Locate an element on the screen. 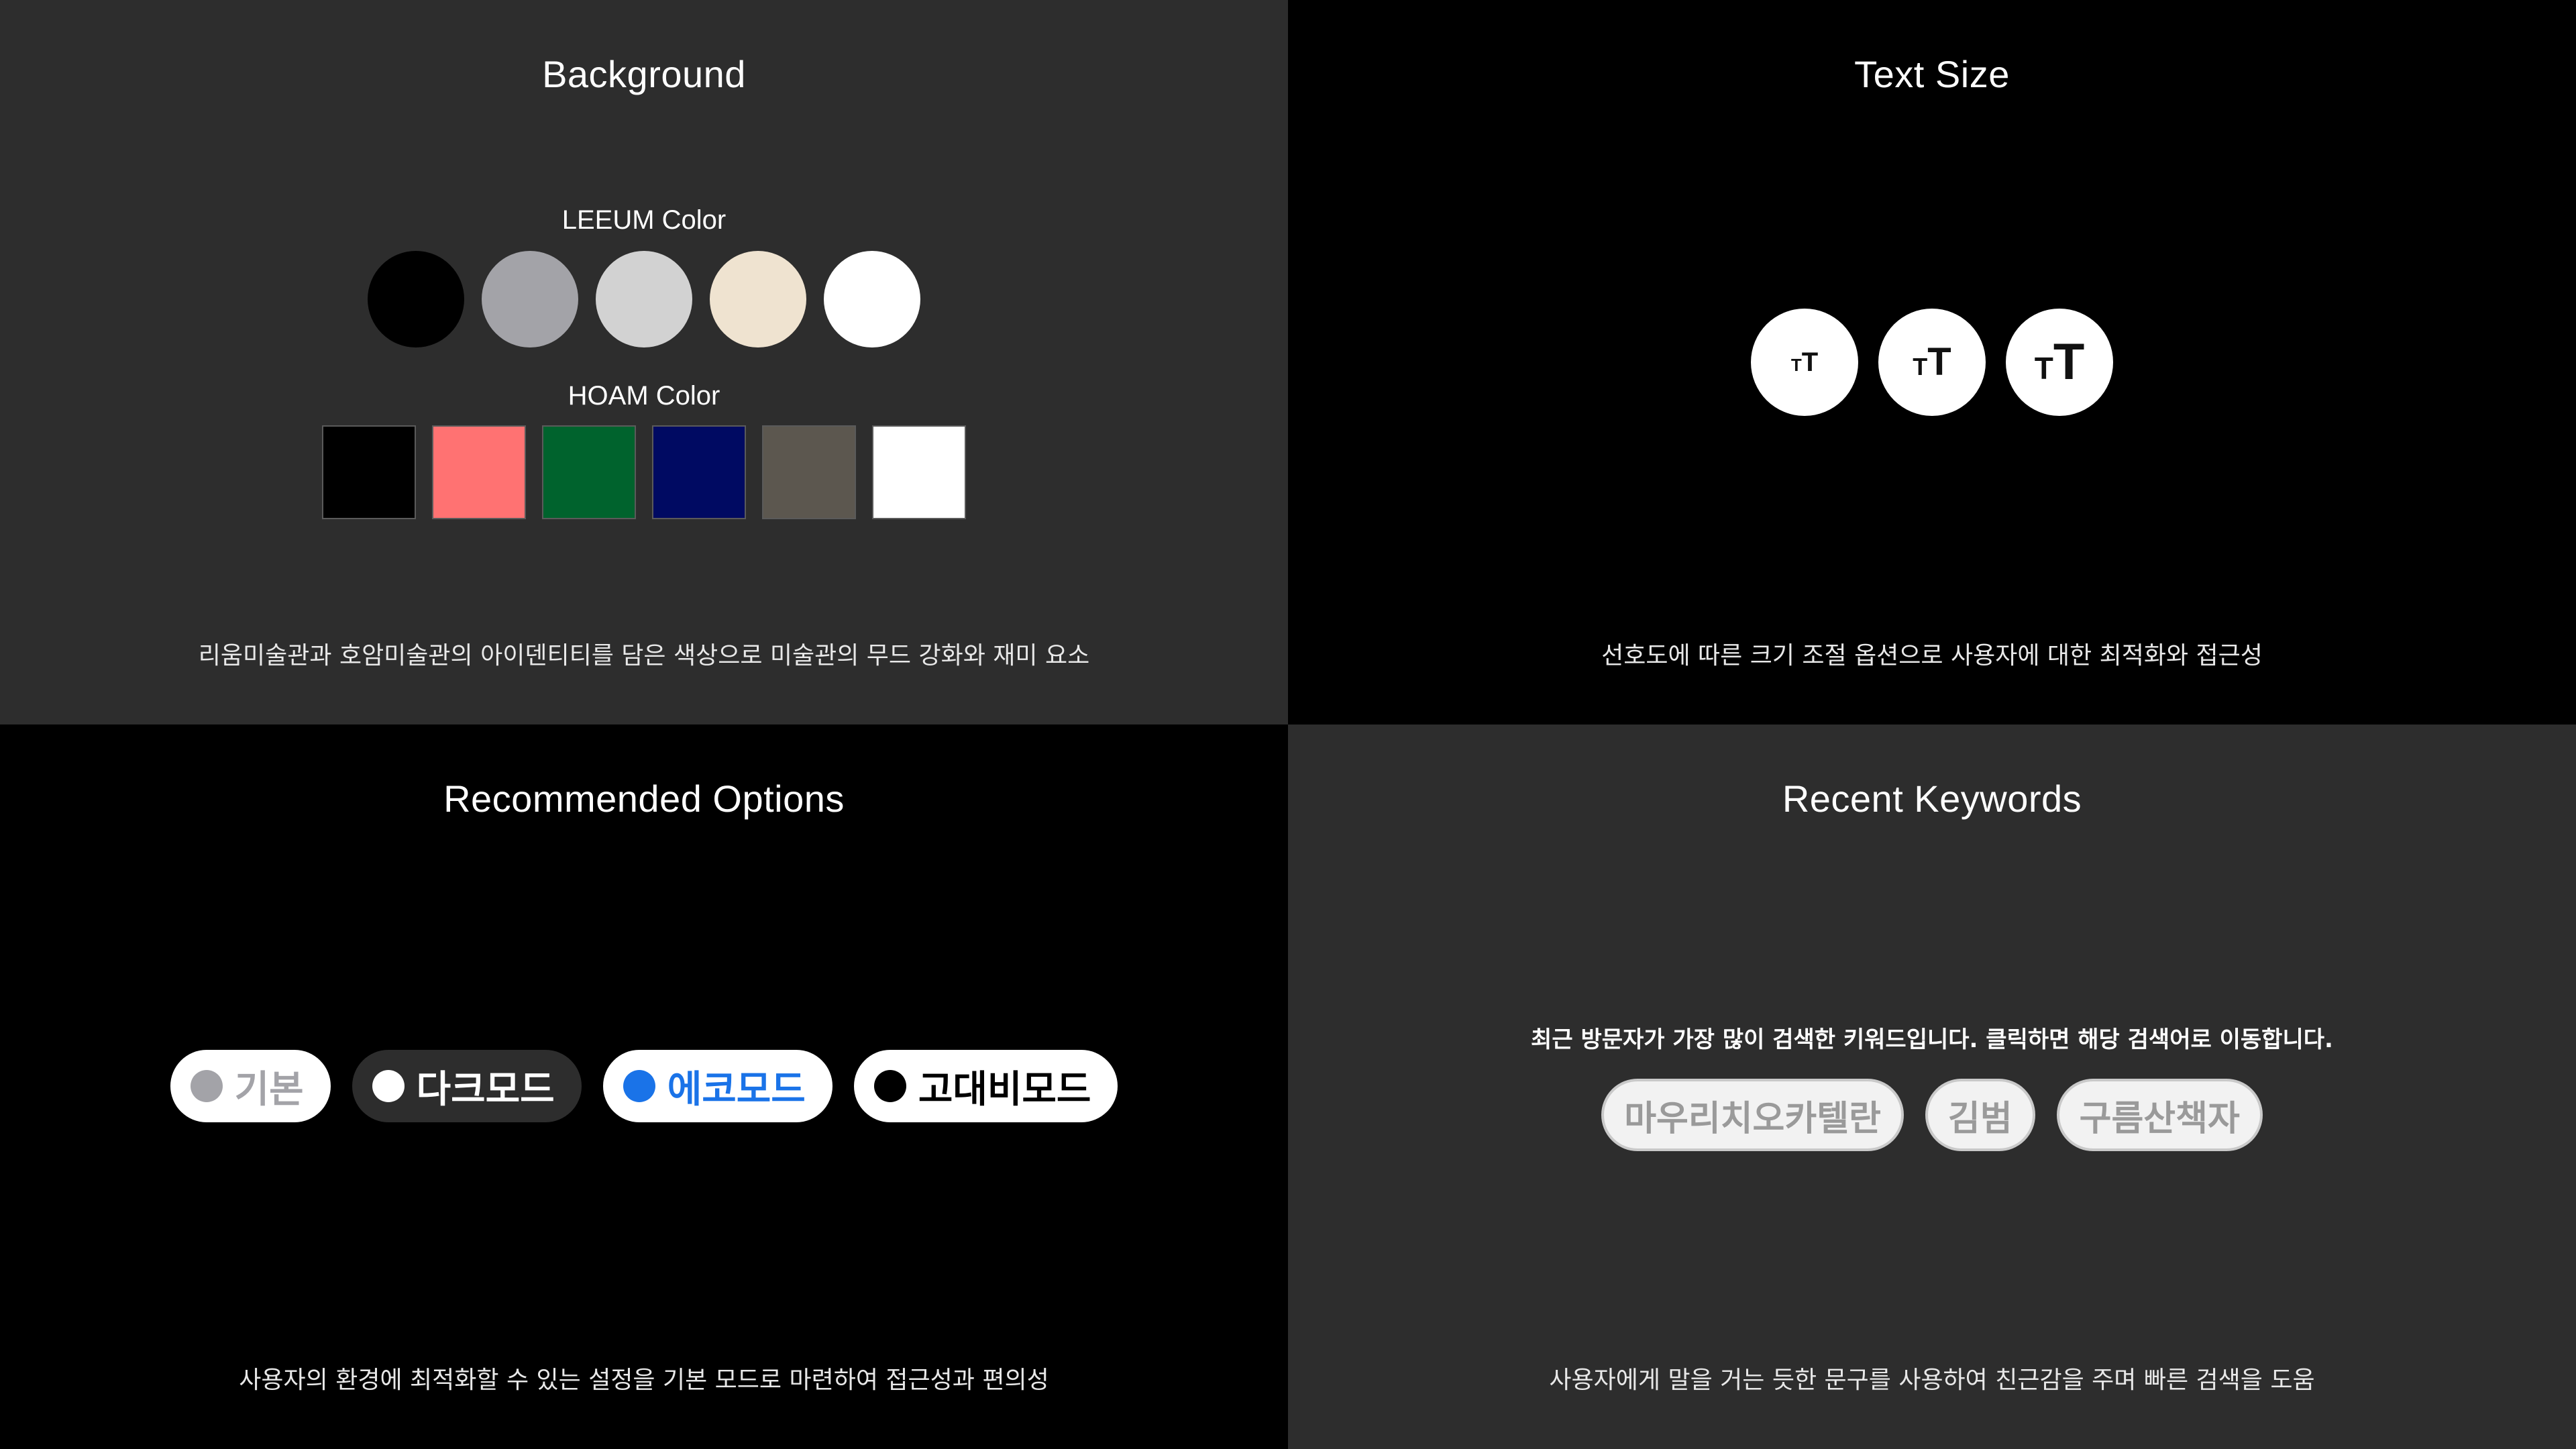 This screenshot has height=1449, width=2576. text-size-small-button: TT is located at coordinates (1804, 362).